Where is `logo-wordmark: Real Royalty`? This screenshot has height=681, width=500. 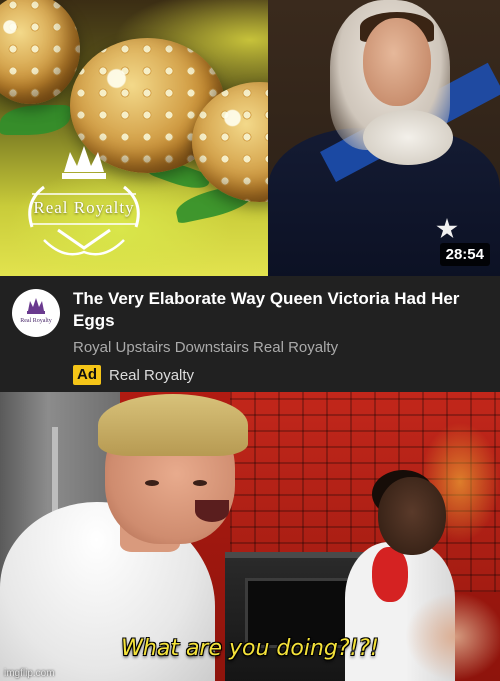
logo-wordmark: Real Royalty is located at coordinates (84, 207).